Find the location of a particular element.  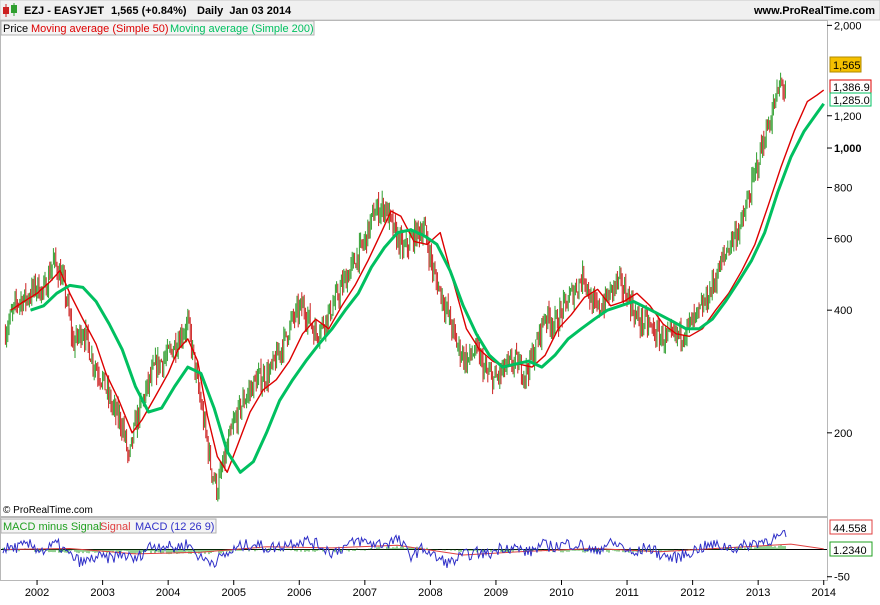

price-axis-label: 1,000 is located at coordinates (848, 149).